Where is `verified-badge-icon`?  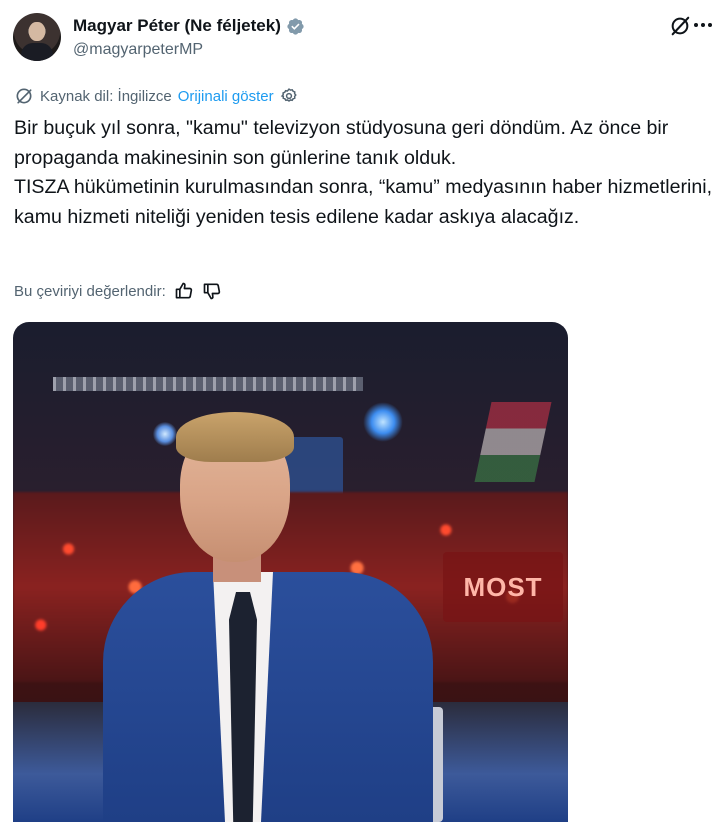 verified-badge-icon is located at coordinates (295, 26).